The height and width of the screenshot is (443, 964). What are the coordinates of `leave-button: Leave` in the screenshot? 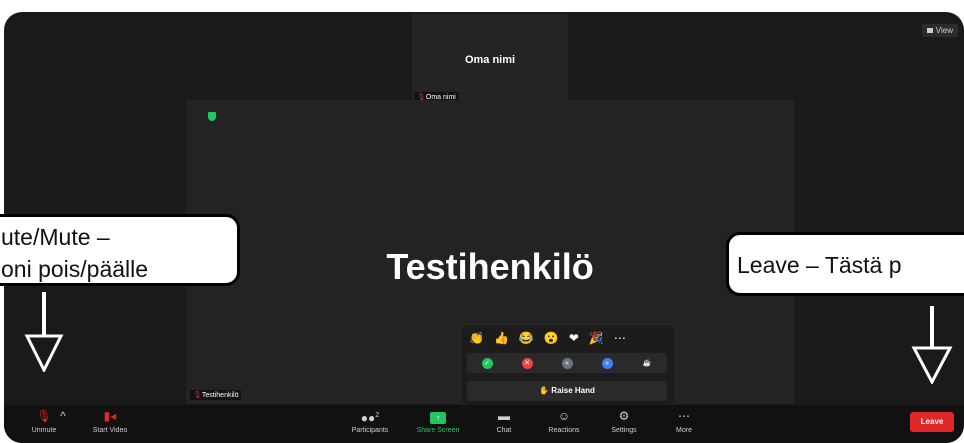 It's located at (932, 422).